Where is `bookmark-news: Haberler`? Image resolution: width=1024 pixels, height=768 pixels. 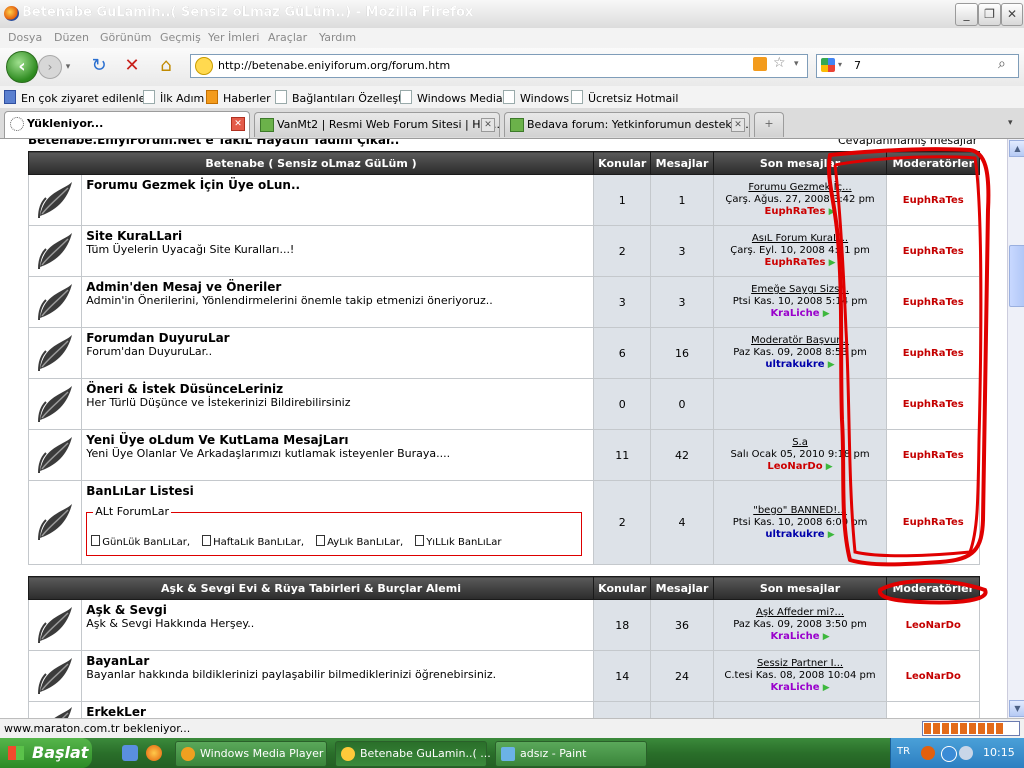
bookmark-news: Haberler is located at coordinates (238, 97).